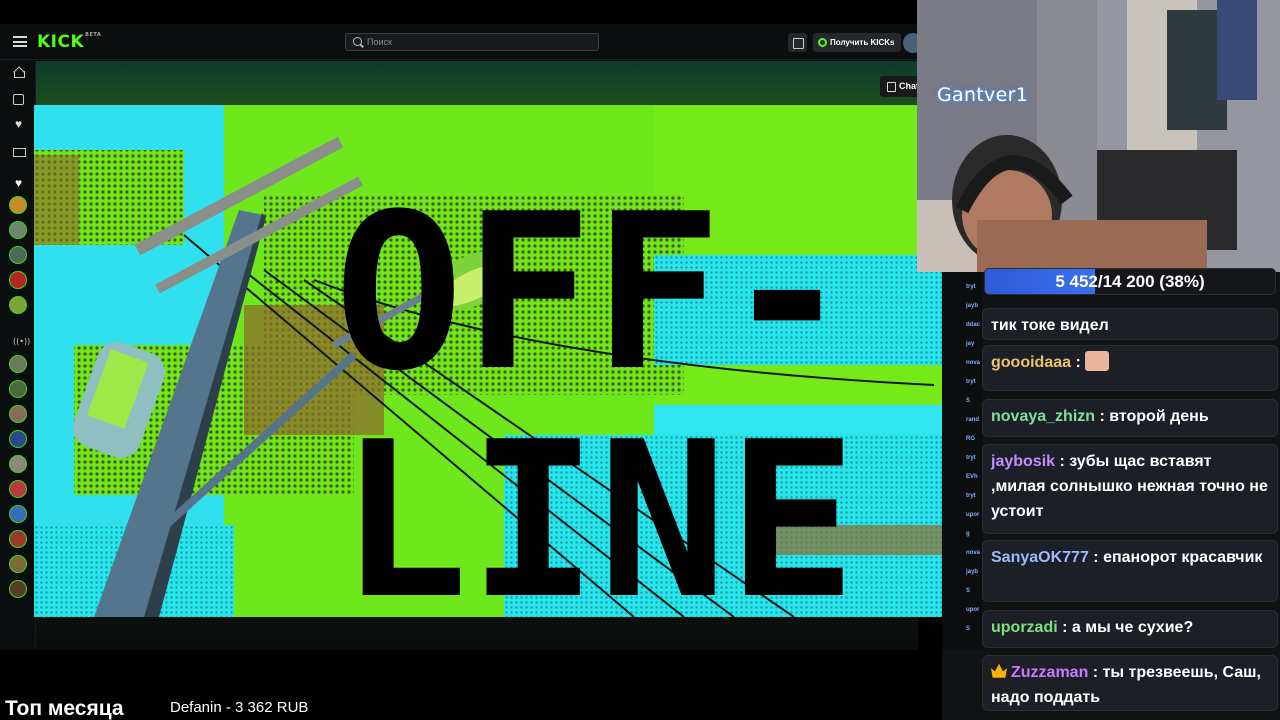 This screenshot has height=720, width=1280. I want to click on donation-goal-bar: 5 452/14 200 (38%), so click(1130, 281).